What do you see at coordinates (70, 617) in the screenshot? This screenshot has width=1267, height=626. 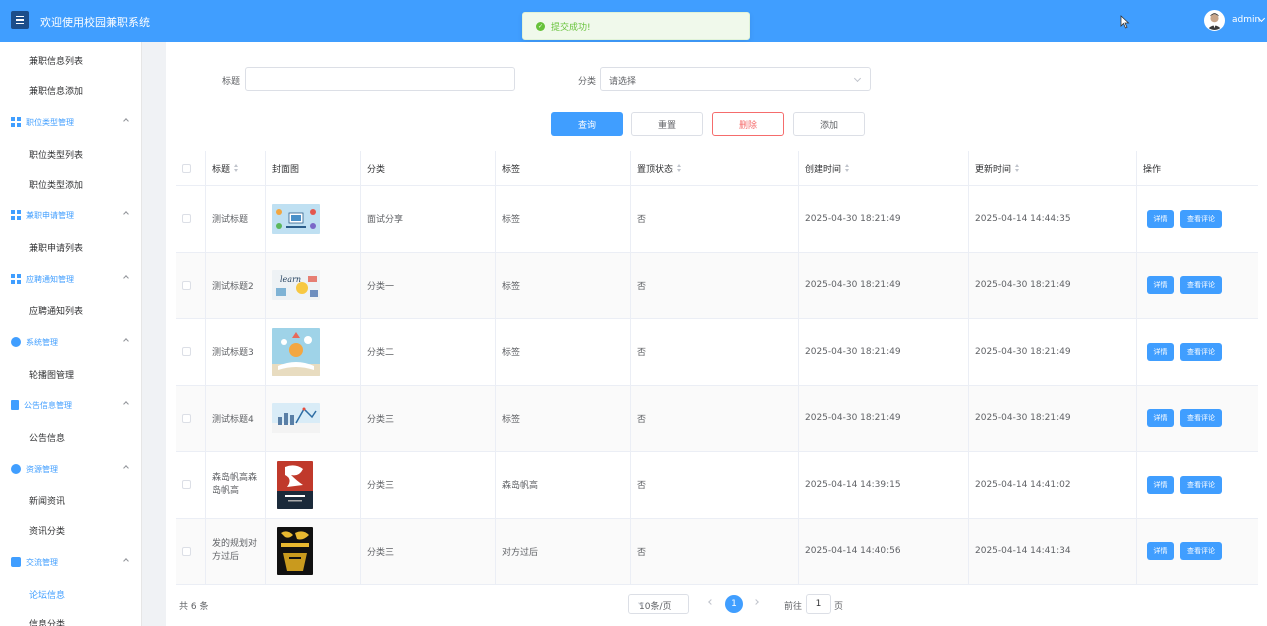 I see `sidebar-item-info-category: 信息分类` at bounding box center [70, 617].